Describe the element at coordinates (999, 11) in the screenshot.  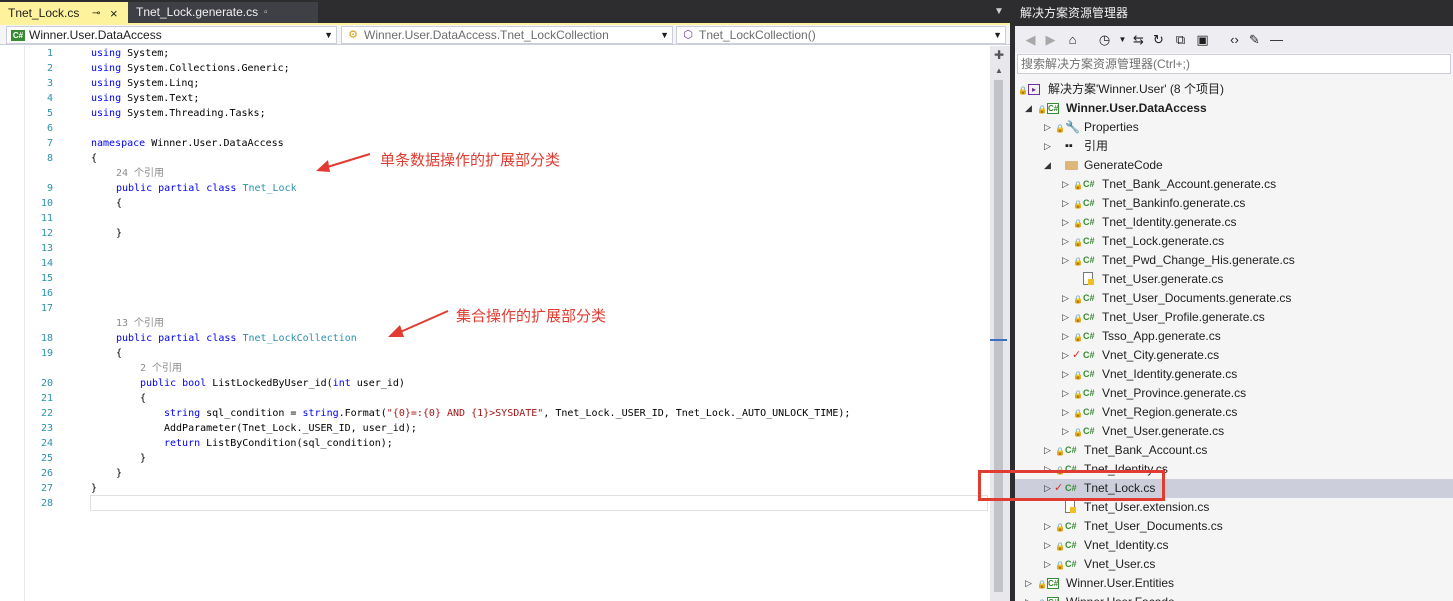
I see `tab-overflow-dropdown-icon: ▼` at that location.